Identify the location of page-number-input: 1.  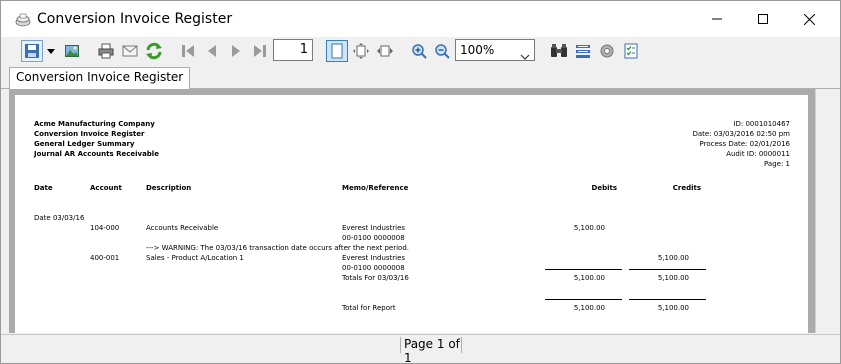
(293, 50).